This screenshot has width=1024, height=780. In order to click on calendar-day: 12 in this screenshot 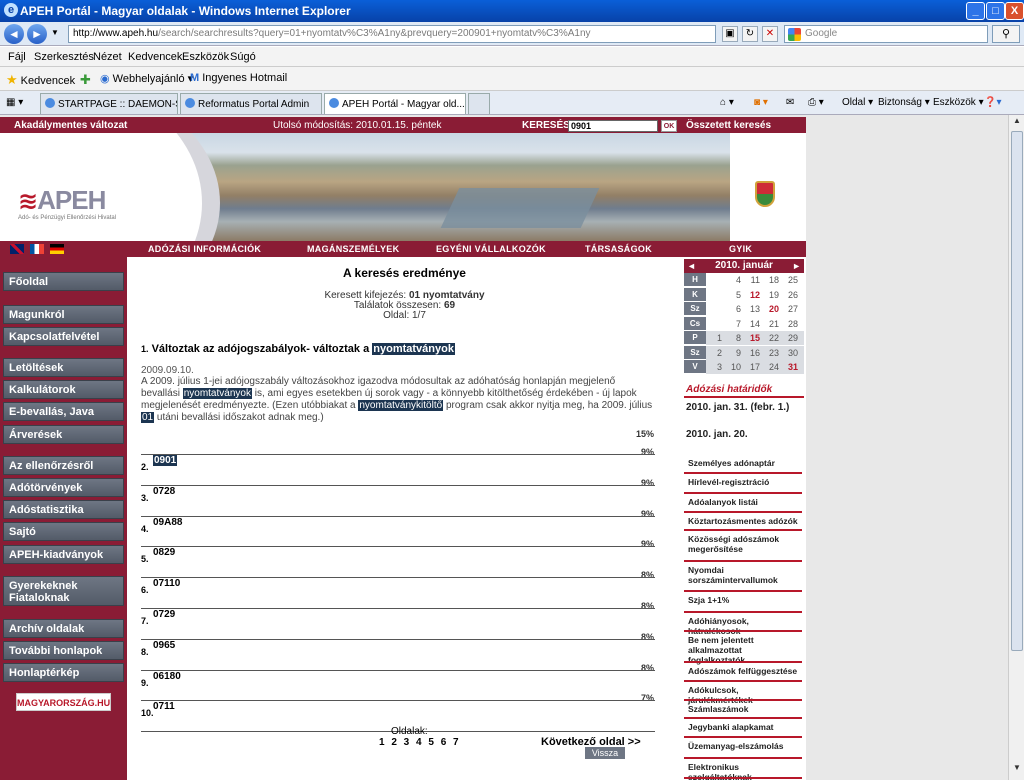, I will do `click(752, 295)`.